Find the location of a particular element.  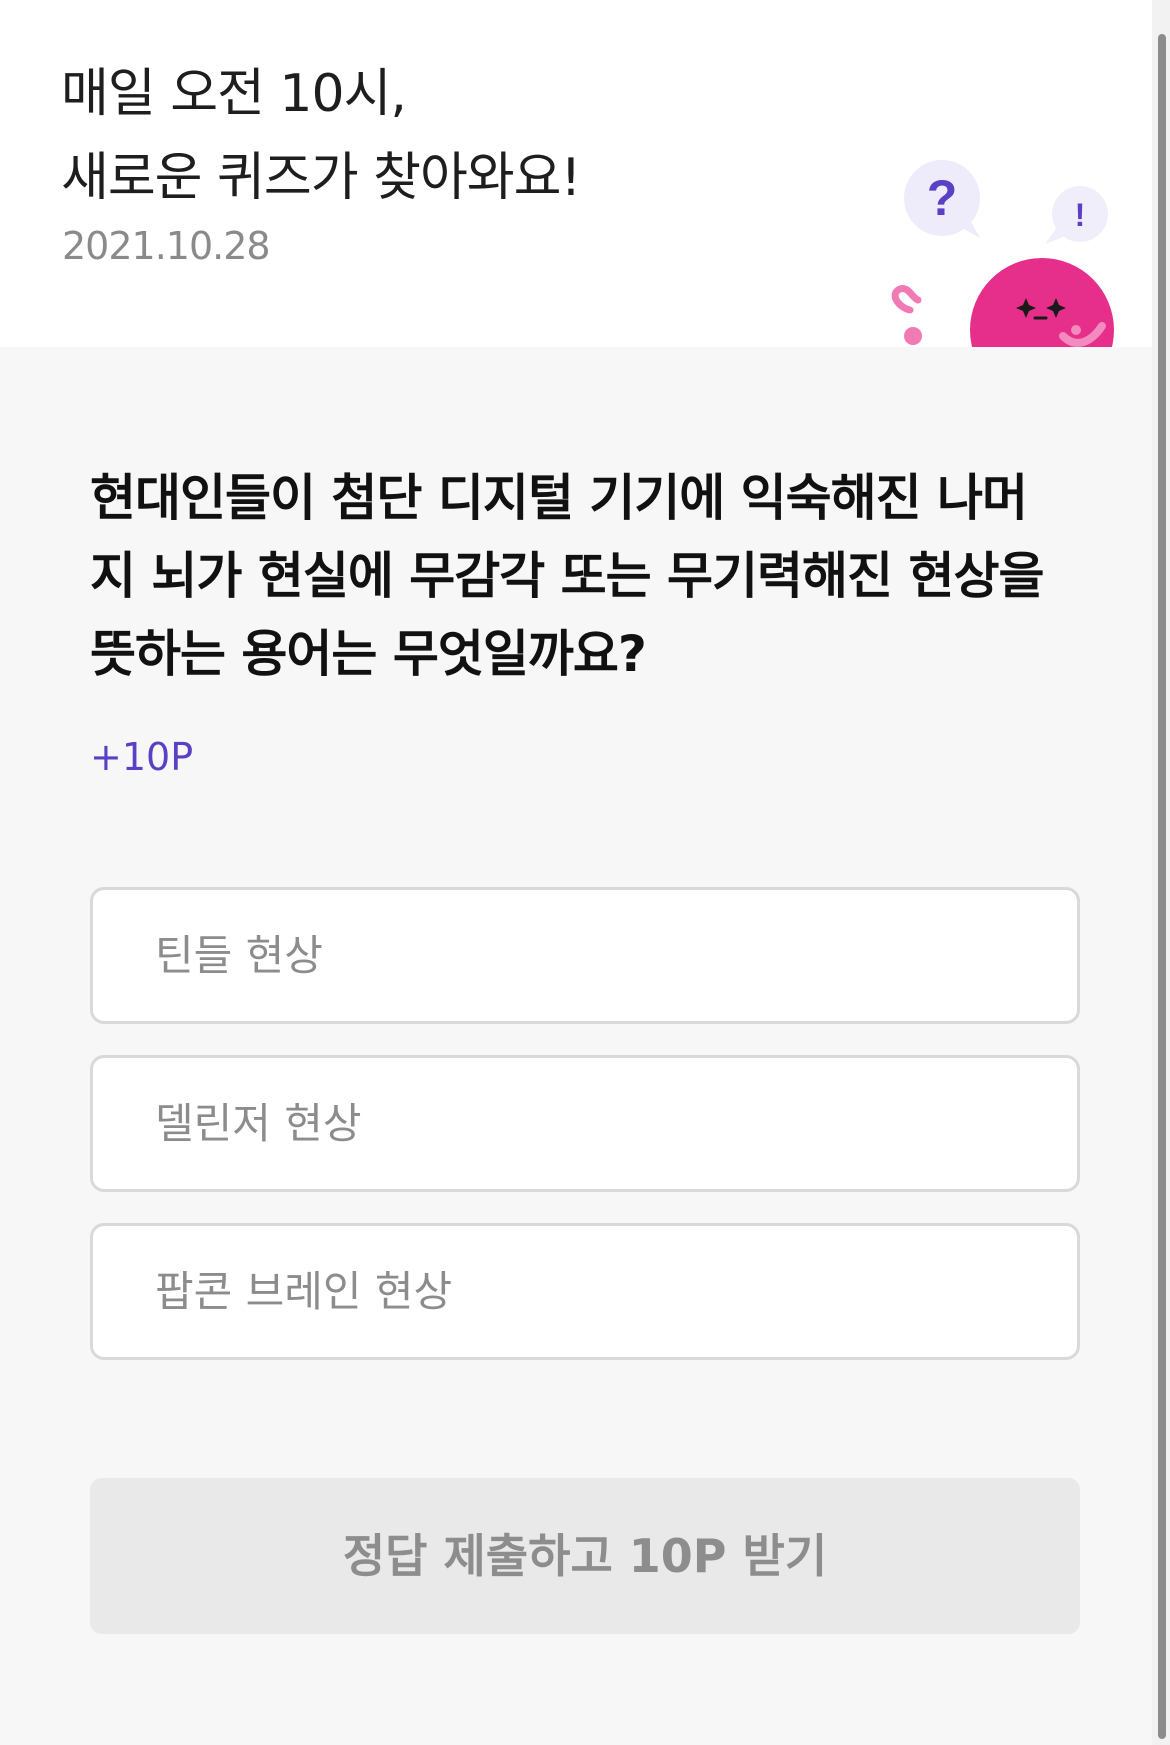

answer-option-1: 틴들 현상 is located at coordinates (585, 955).